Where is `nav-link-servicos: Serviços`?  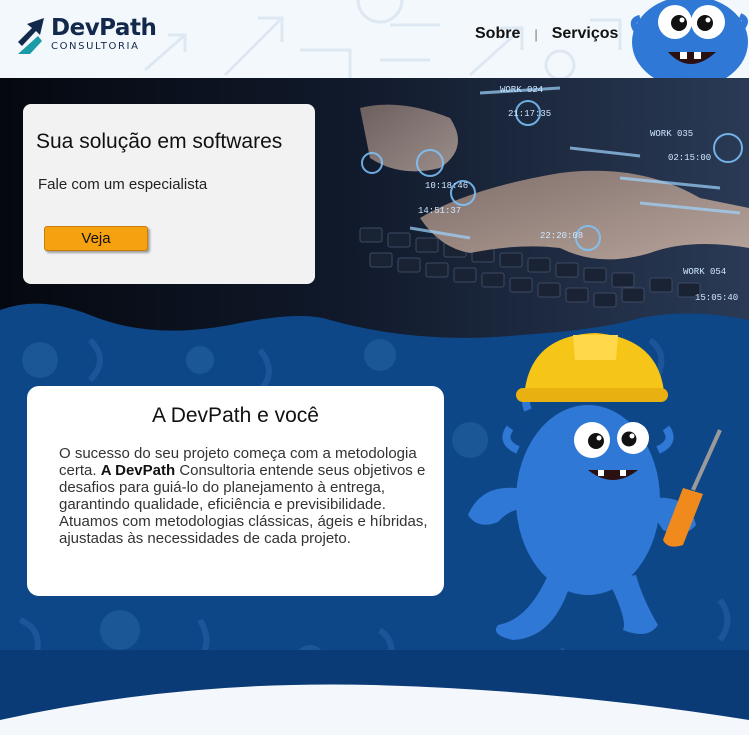 nav-link-servicos: Serviços is located at coordinates (585, 34).